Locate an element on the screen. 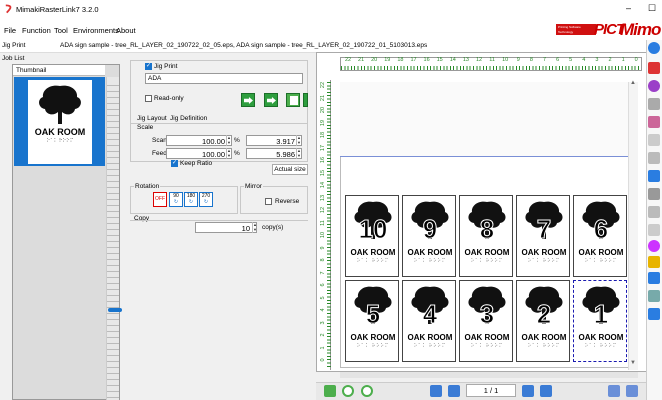  scan-size-input: 3.917 is located at coordinates (274, 140).